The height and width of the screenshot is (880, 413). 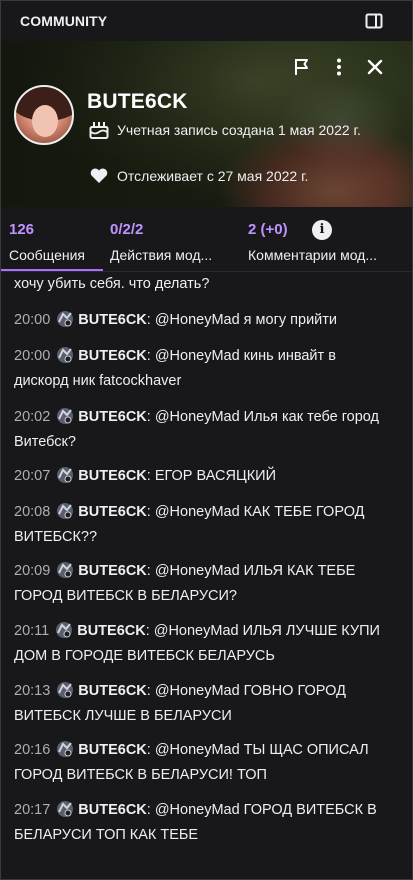 I want to click on partial-message: хочу убить себя. что делать?, so click(x=112, y=284).